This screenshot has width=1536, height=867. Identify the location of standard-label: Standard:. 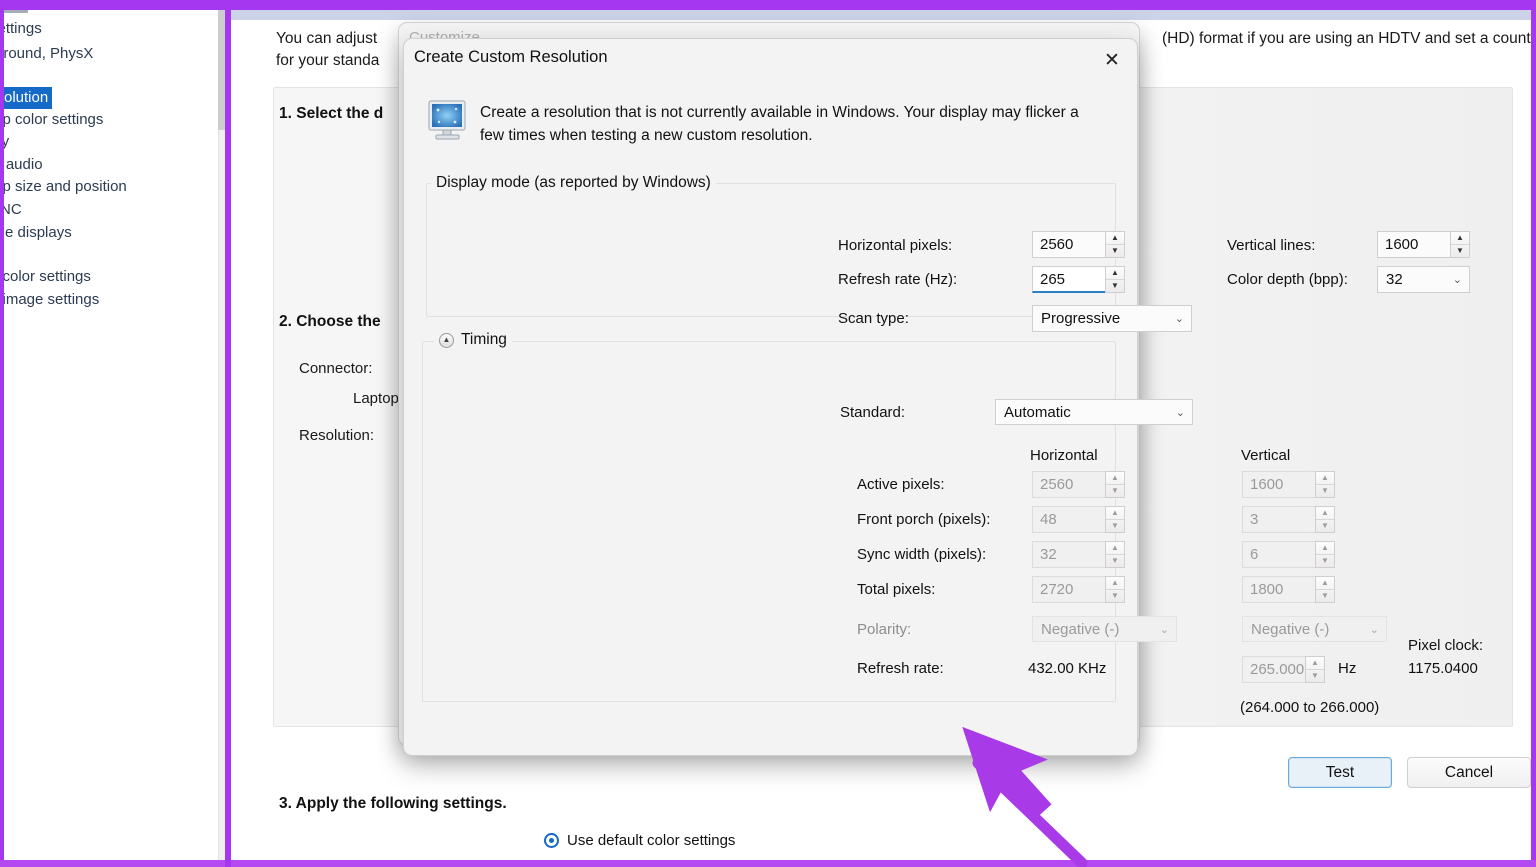
(873, 412).